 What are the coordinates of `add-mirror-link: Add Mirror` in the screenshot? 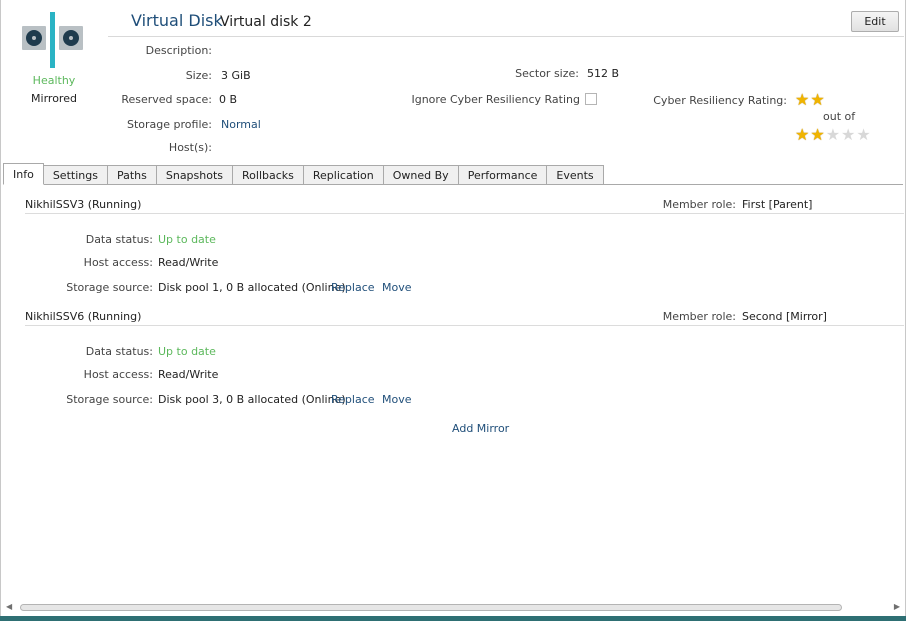 It's located at (480, 428).